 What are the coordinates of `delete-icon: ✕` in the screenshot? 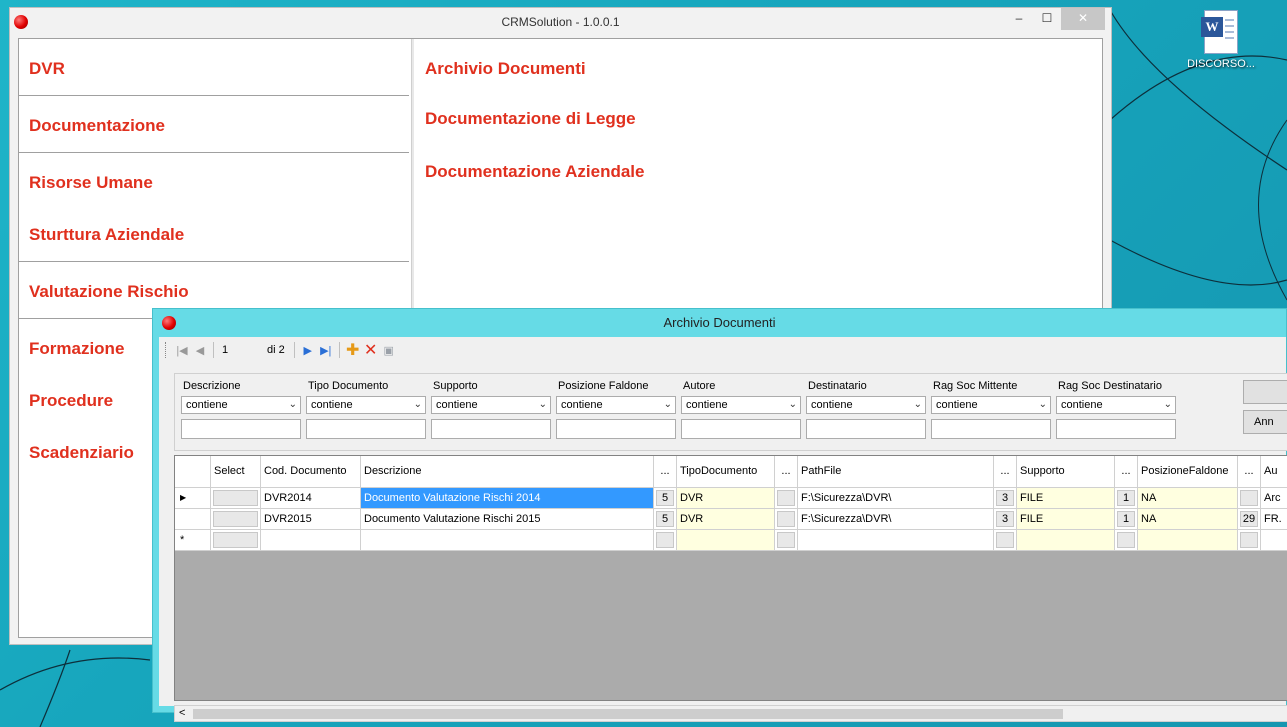 It's located at (371, 350).